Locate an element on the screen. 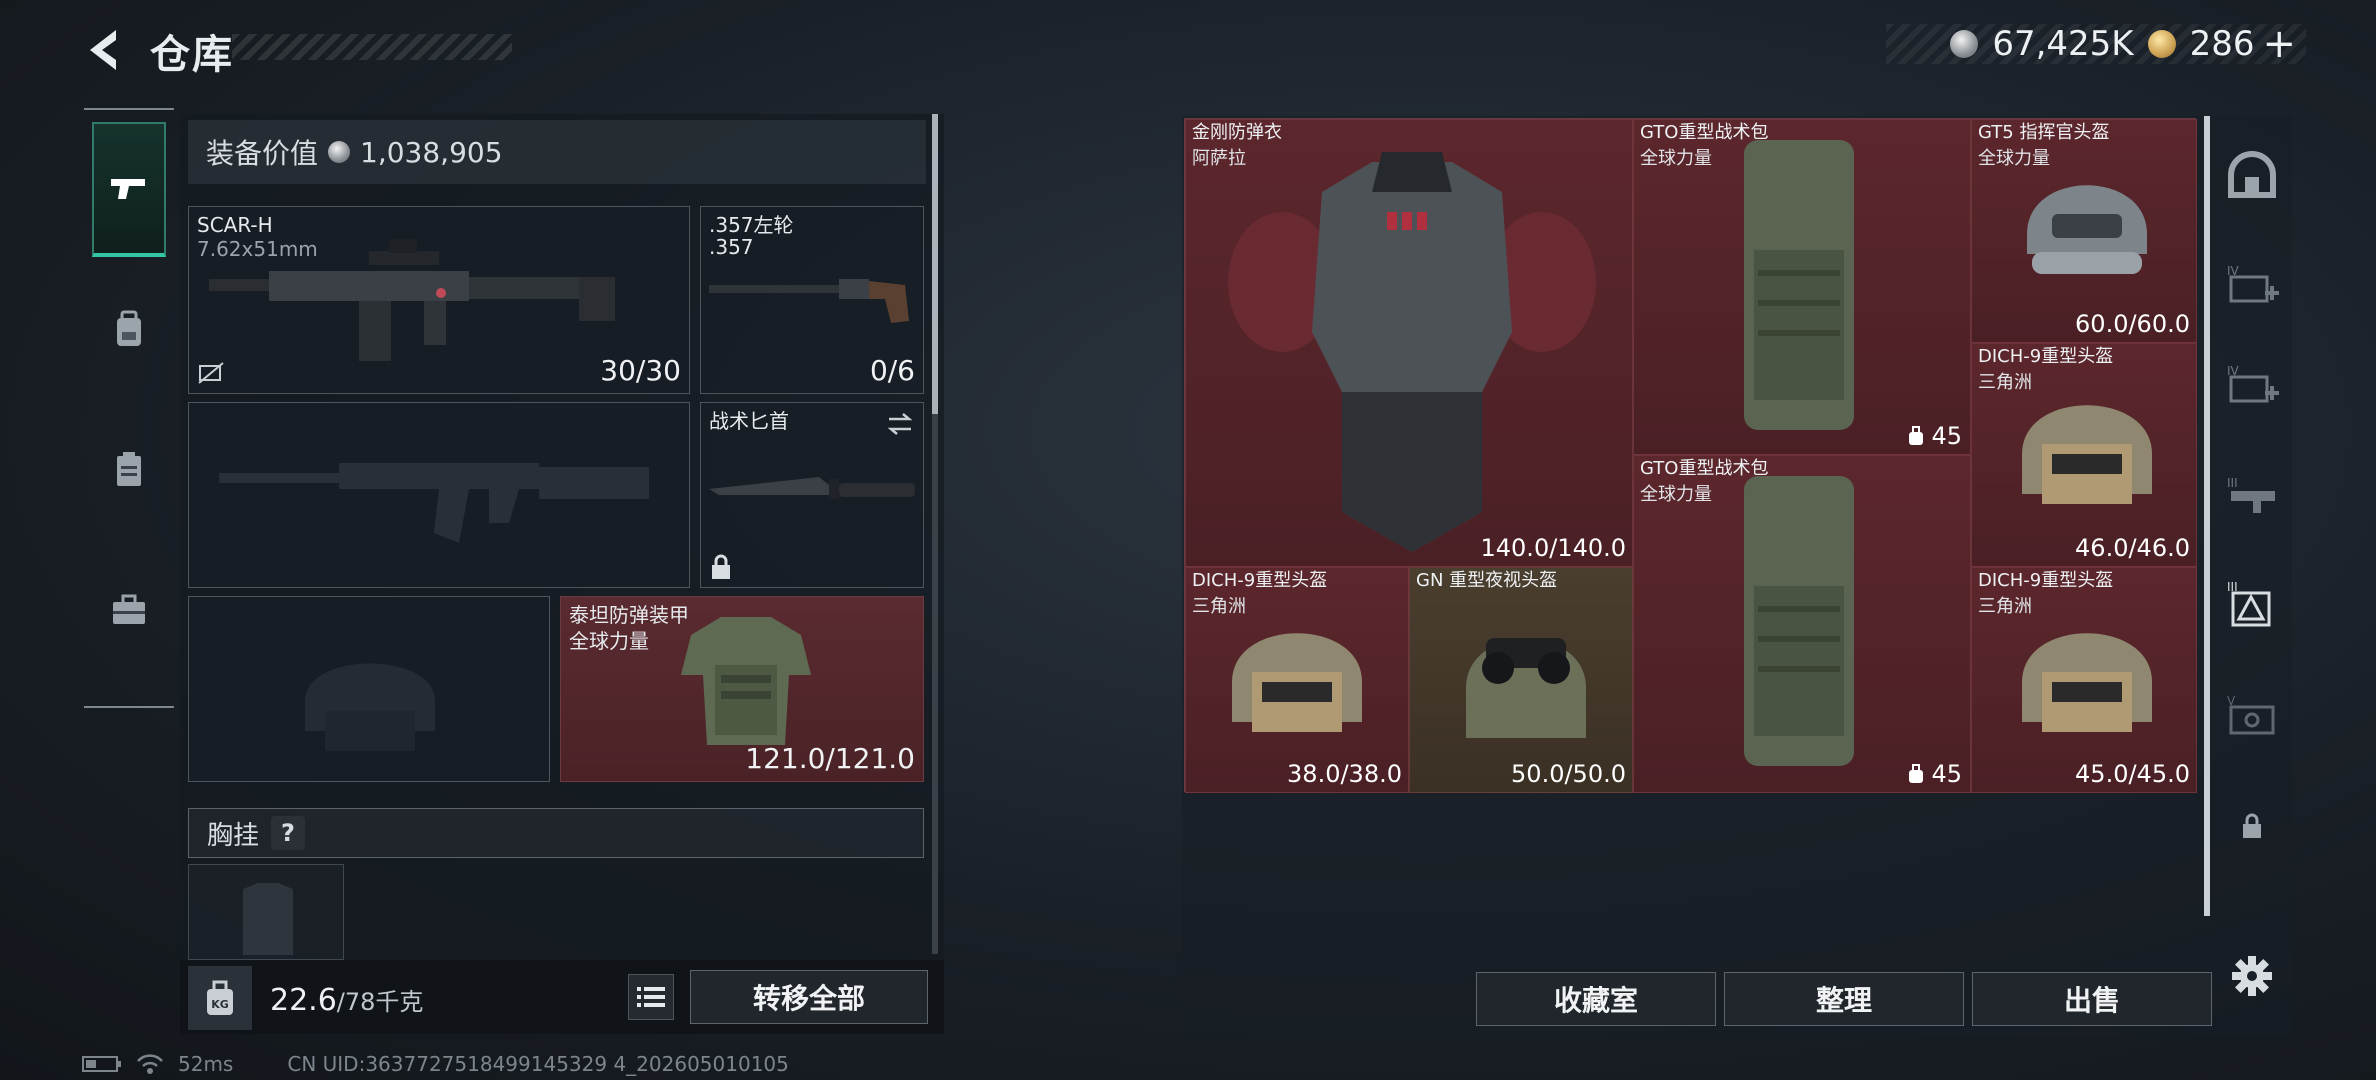  storage-item-heavy-helmet: DICH-9重型头盔 三角洲 45.0/45.0 is located at coordinates (2084, 680).